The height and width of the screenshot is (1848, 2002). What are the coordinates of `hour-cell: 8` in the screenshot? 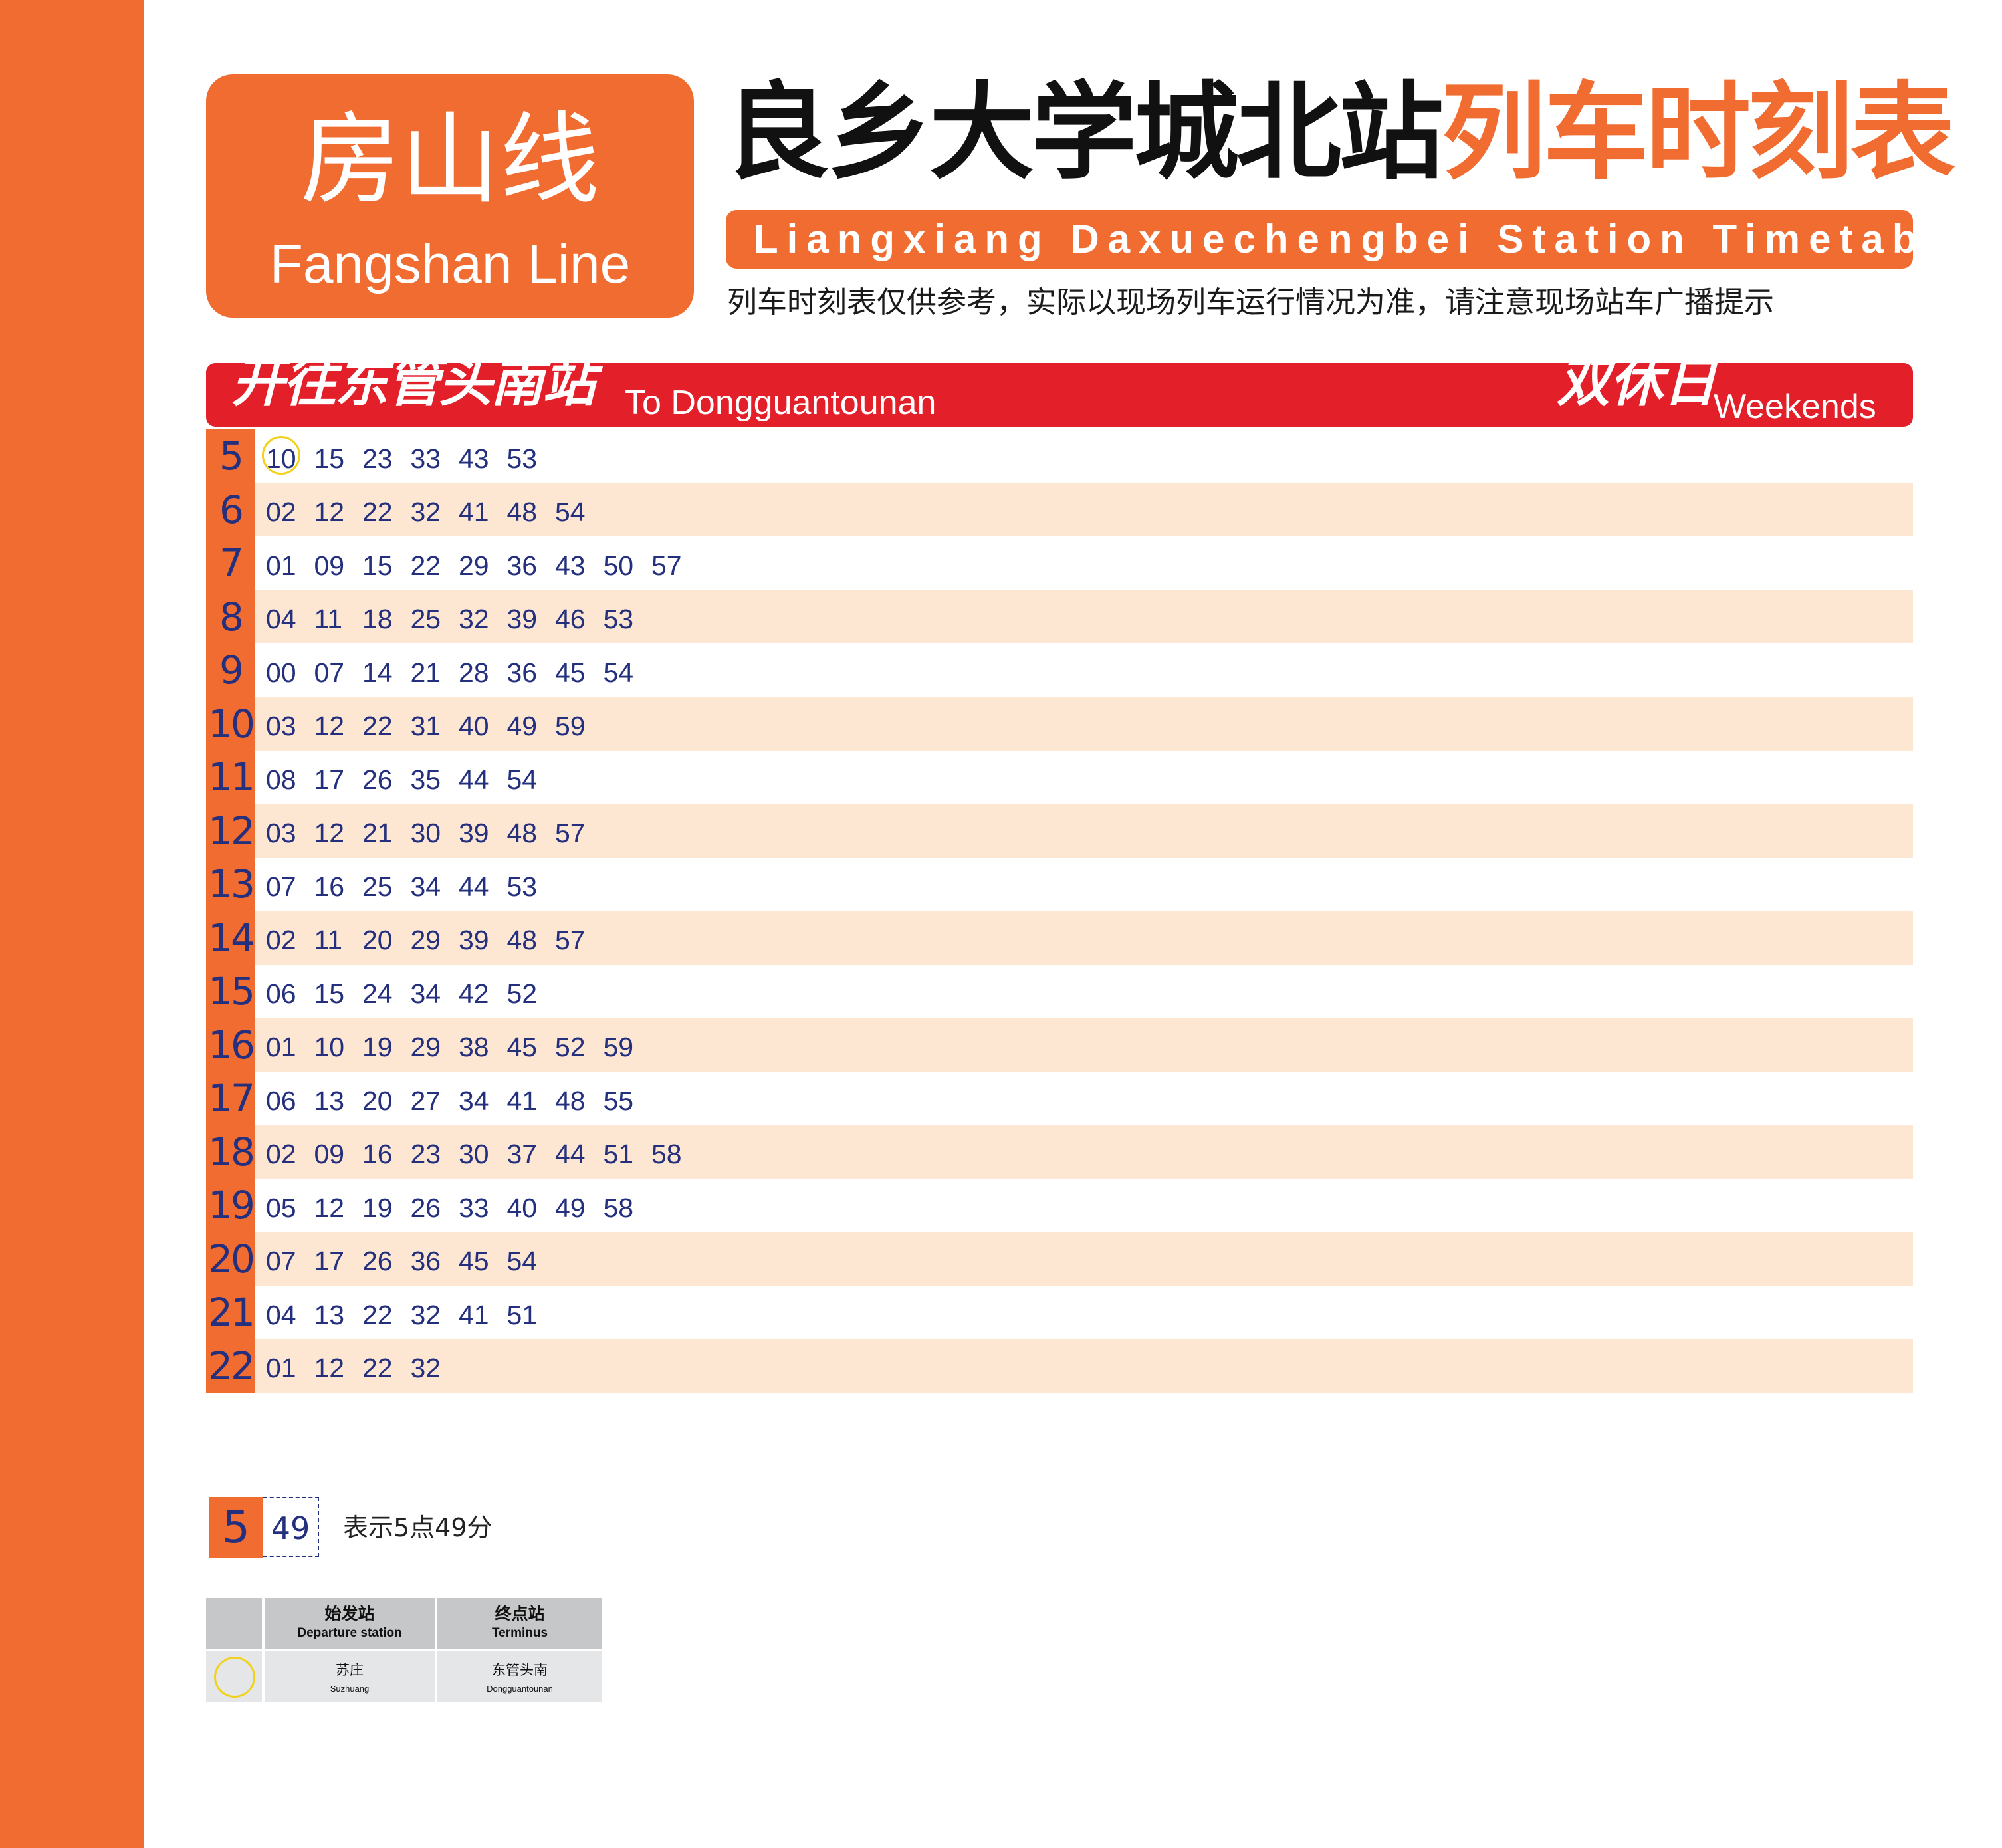 It's located at (230, 616).